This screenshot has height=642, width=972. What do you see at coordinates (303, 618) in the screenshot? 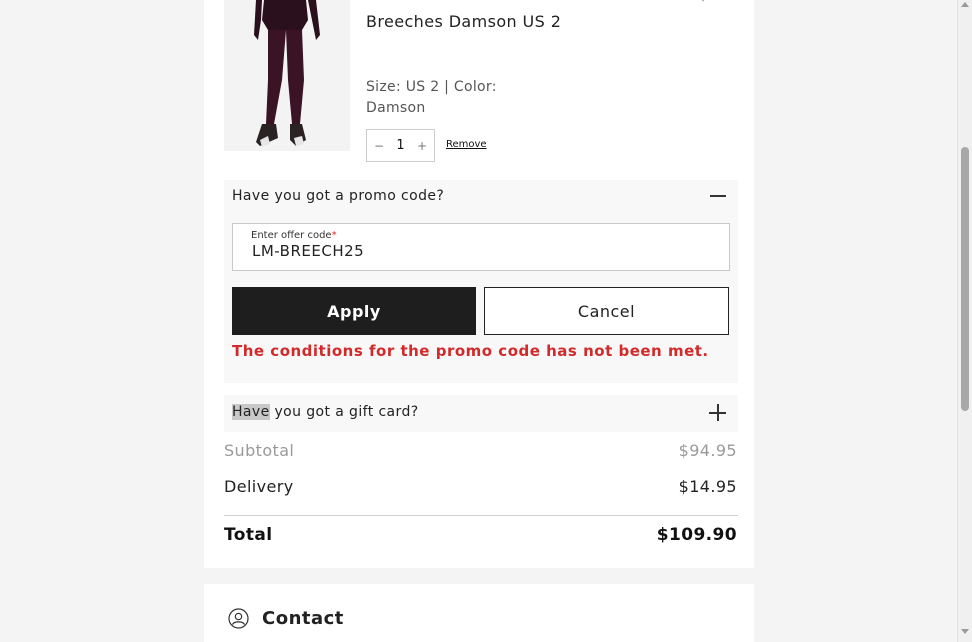
I see `contact-heading: Contact` at bounding box center [303, 618].